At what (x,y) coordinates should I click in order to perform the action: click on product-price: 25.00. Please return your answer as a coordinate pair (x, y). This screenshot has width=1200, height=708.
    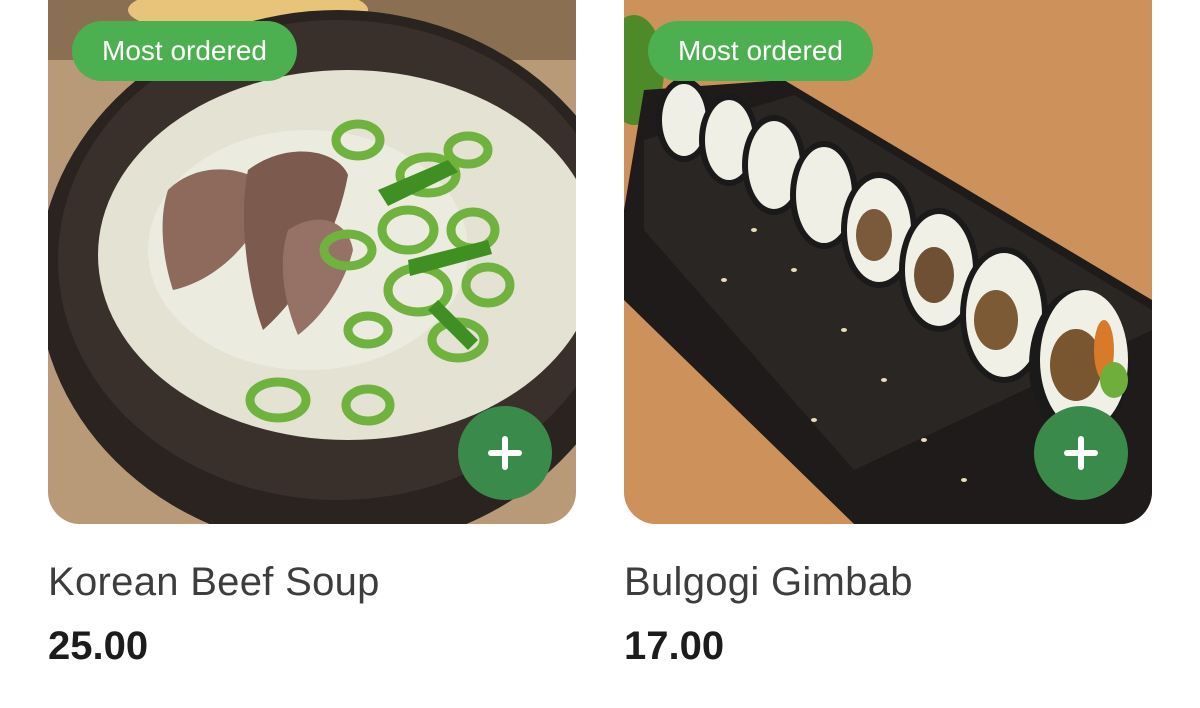
    Looking at the image, I should click on (98, 646).